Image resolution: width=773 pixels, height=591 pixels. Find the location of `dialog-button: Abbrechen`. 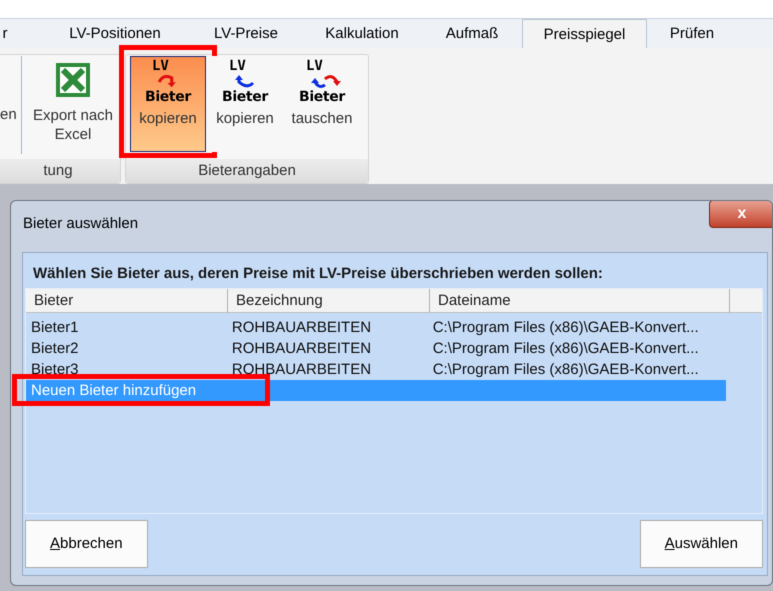

dialog-button: Abbrechen is located at coordinates (86, 544).